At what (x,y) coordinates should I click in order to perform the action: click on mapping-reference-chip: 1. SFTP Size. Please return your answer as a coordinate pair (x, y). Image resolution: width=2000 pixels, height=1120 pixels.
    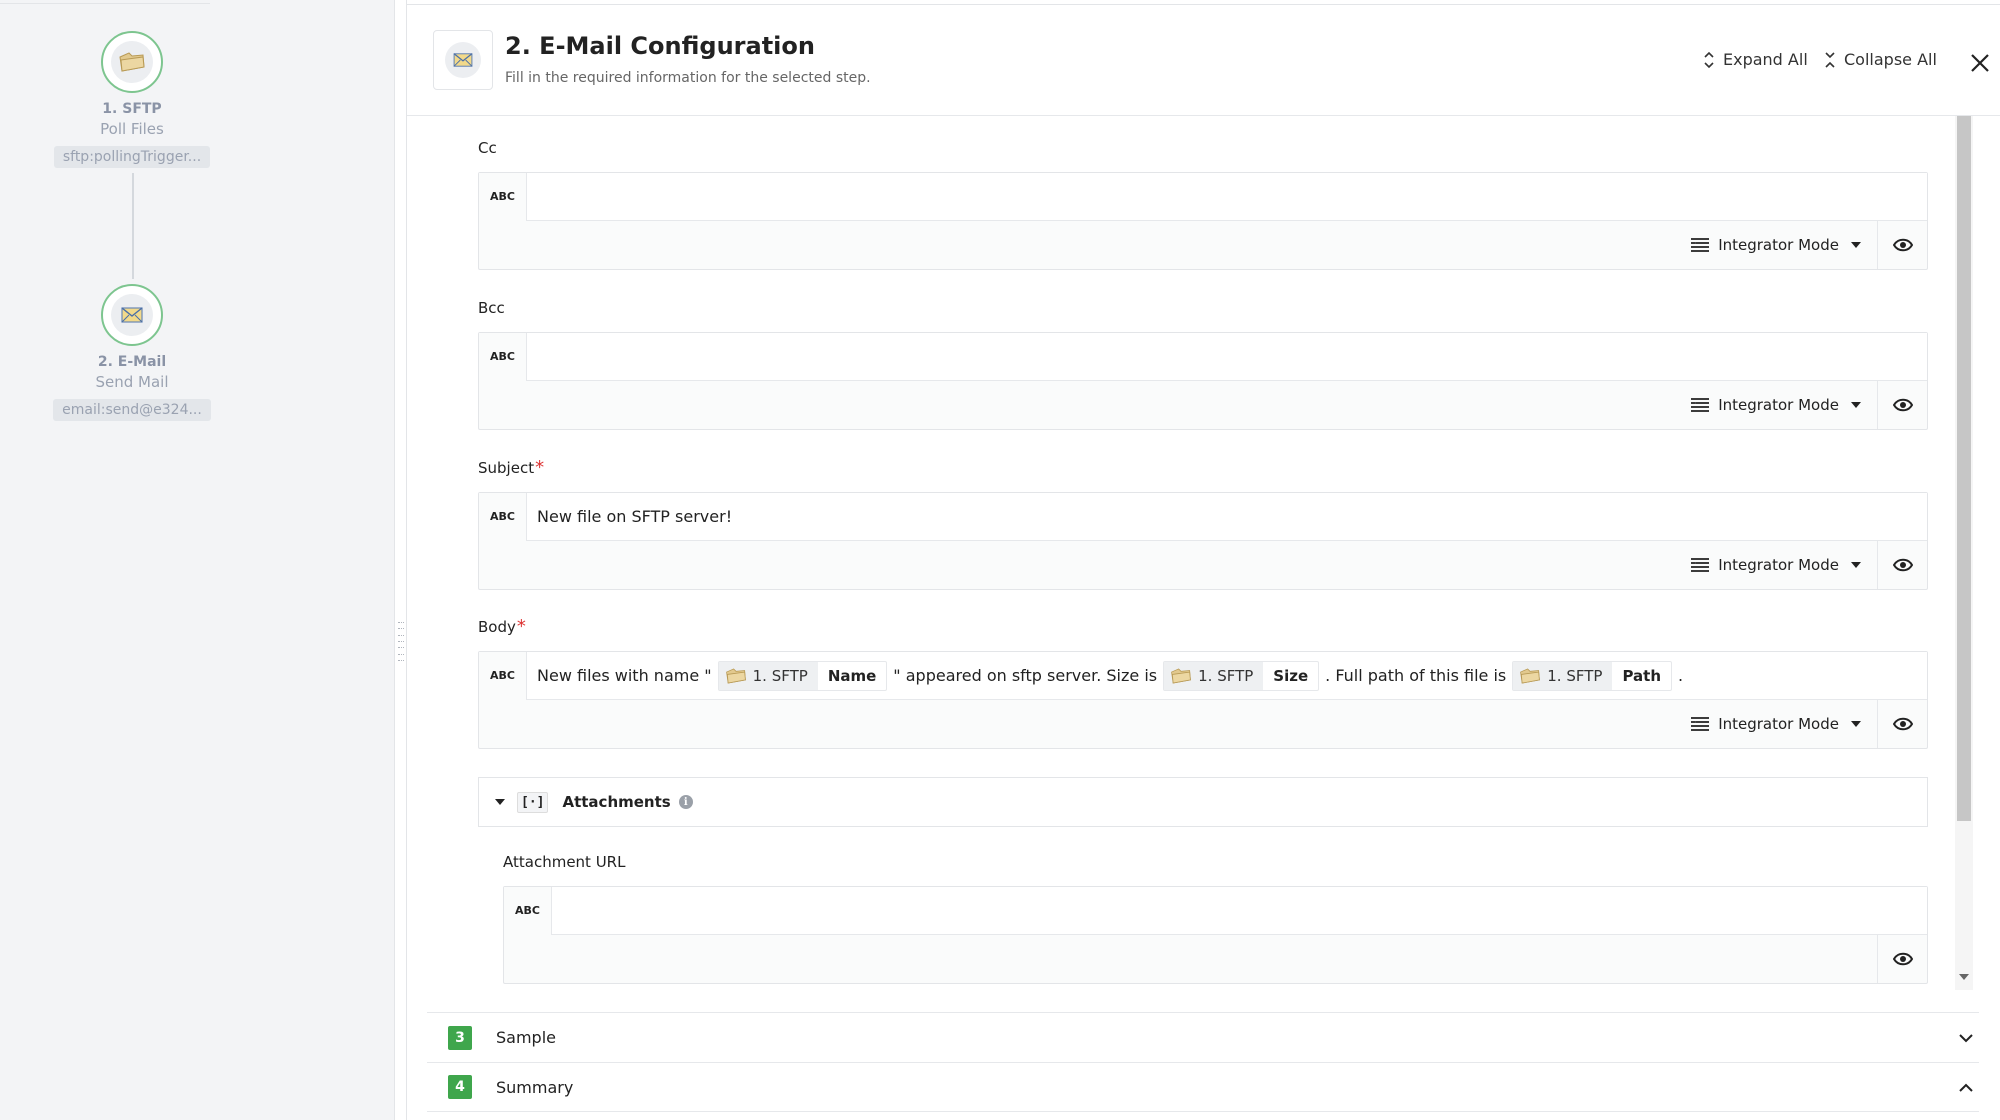
    Looking at the image, I should click on (1241, 675).